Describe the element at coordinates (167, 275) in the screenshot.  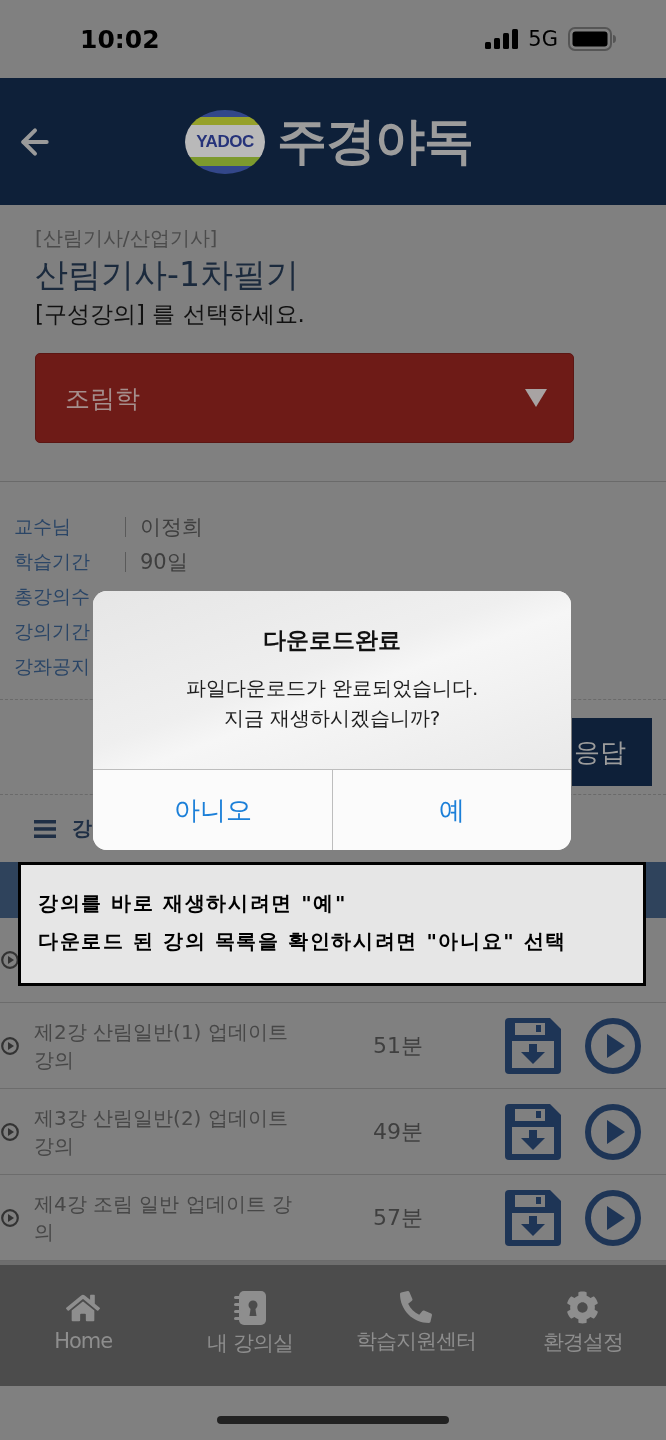
I see `course-title: 산림기사-1차필기` at that location.